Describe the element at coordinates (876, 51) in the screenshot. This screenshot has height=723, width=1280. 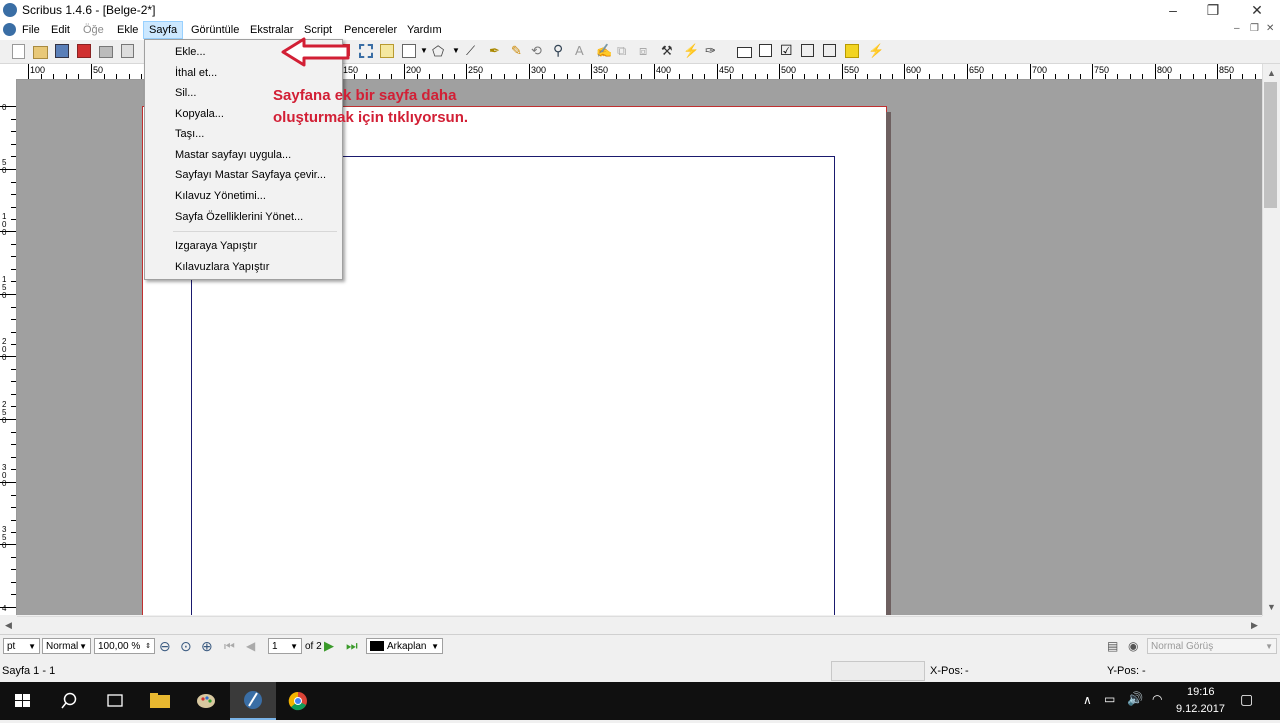
I see `pdf-link-icon: ⚡` at that location.